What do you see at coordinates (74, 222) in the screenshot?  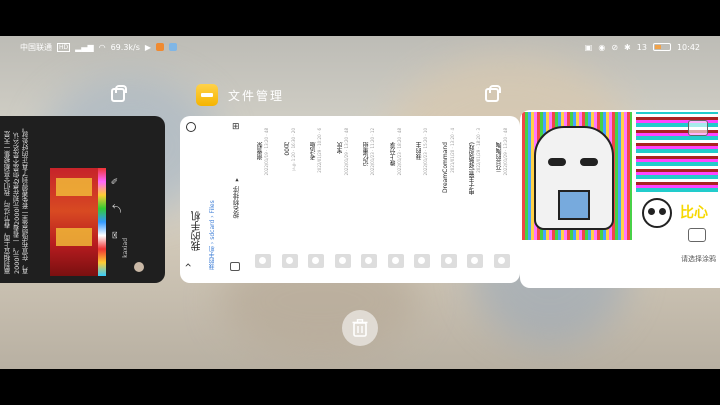 I see `article-image` at bounding box center [74, 222].